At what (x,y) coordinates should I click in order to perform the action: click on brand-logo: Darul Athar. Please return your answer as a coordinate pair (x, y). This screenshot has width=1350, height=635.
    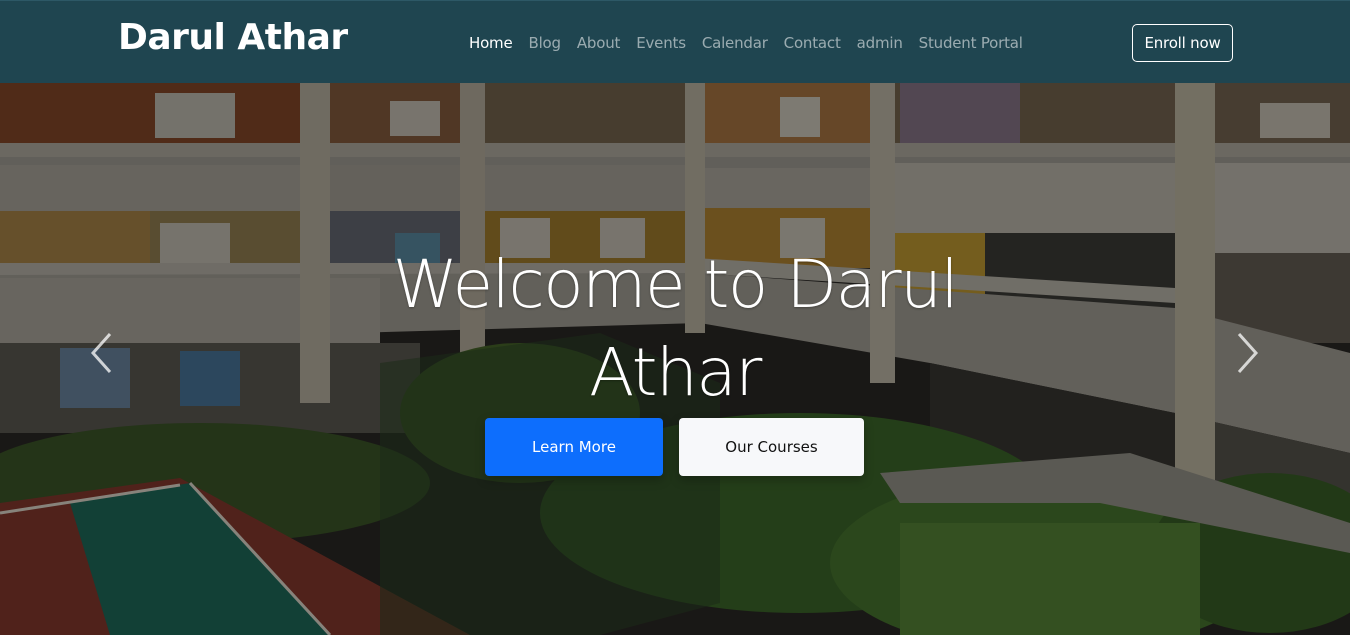
    Looking at the image, I should click on (233, 37).